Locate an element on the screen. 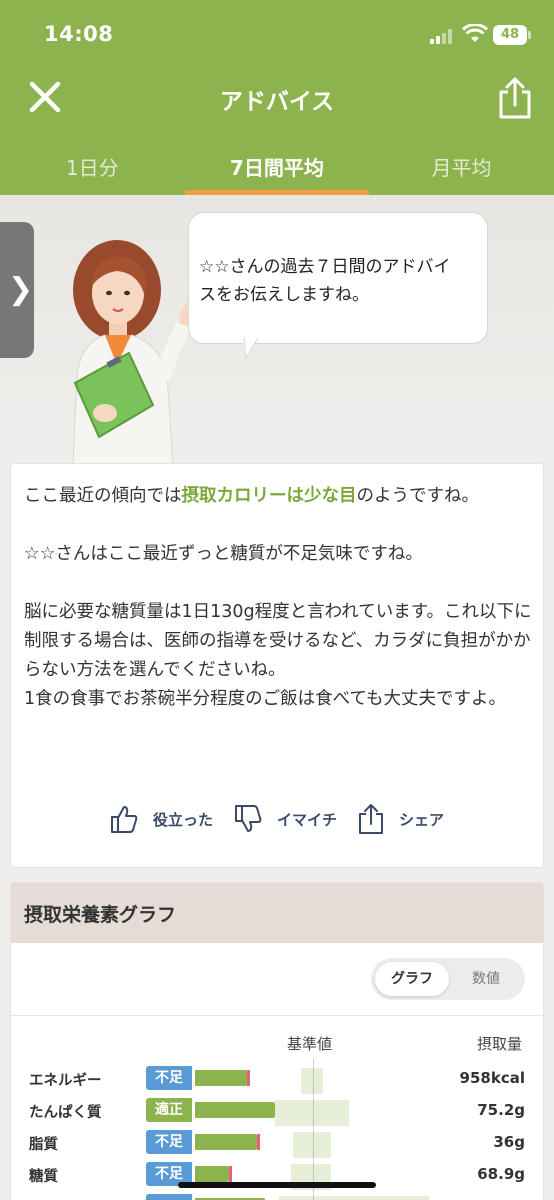  tab-monthly-average: 月平均 is located at coordinates (461, 167).